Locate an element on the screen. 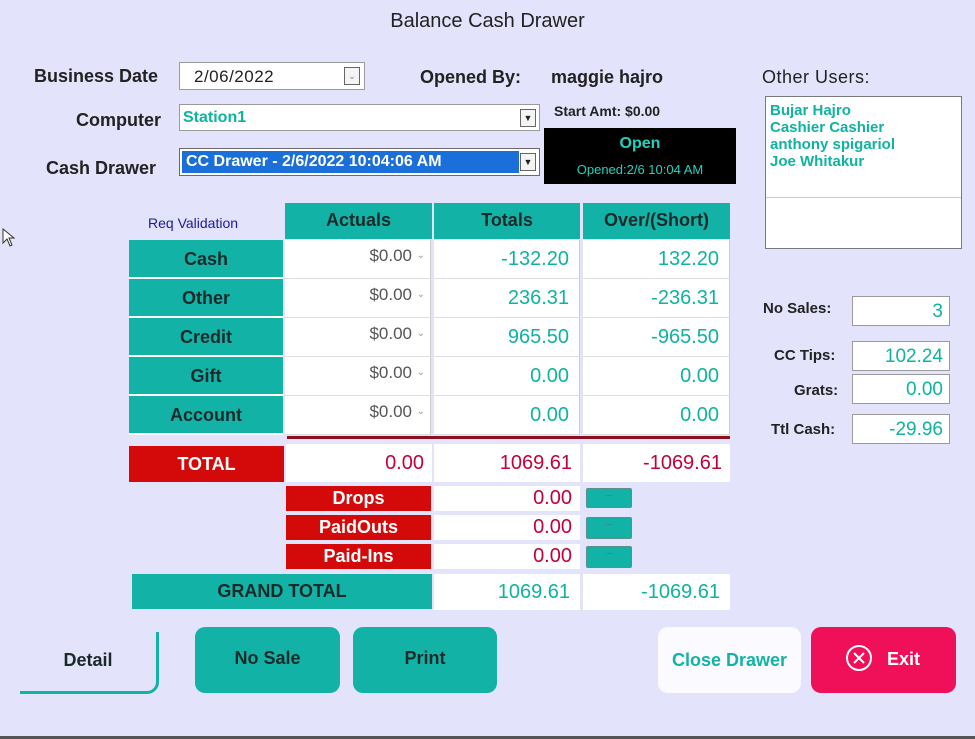 This screenshot has width=975, height=739. cash-drawer-label: Cash Drawer is located at coordinates (101, 168).